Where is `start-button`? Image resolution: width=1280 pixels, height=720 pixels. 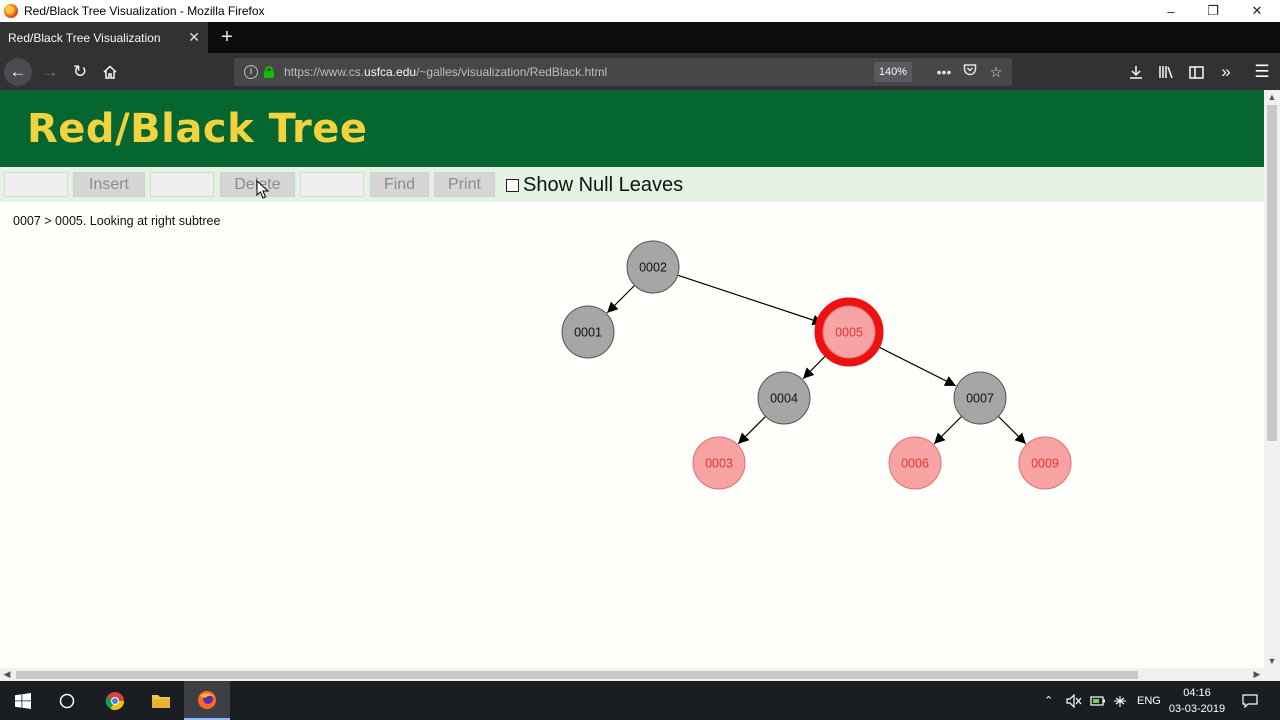
start-button is located at coordinates (23, 700).